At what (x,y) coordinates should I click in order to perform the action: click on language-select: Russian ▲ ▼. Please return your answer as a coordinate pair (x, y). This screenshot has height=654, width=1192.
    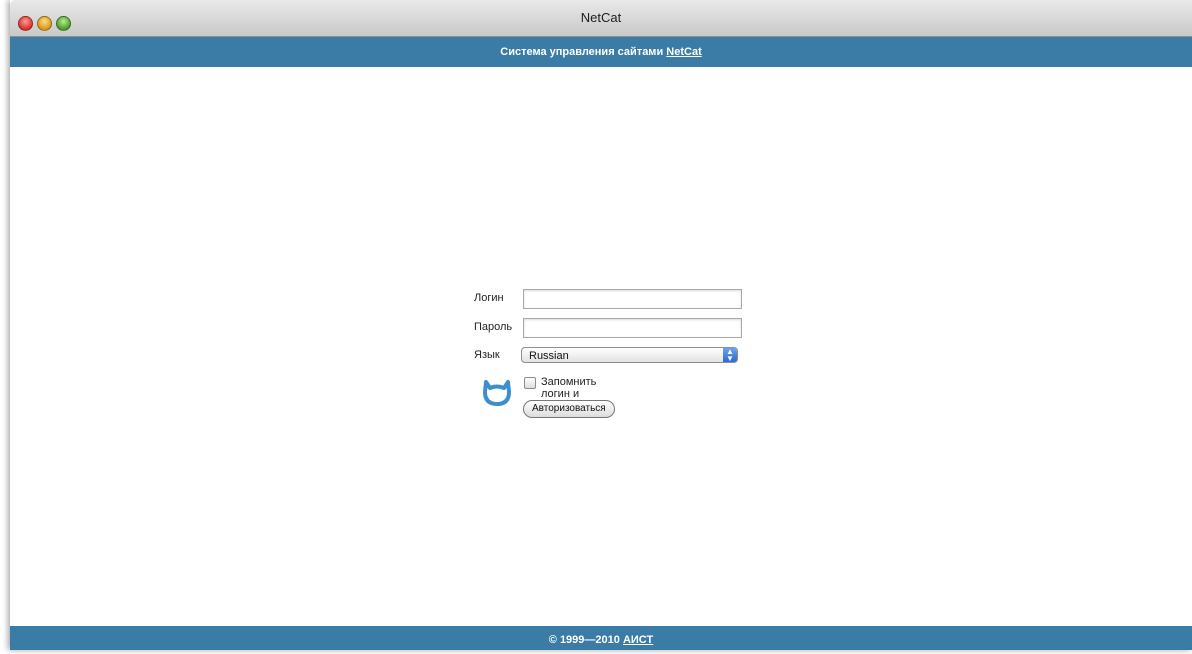
    Looking at the image, I should click on (629, 355).